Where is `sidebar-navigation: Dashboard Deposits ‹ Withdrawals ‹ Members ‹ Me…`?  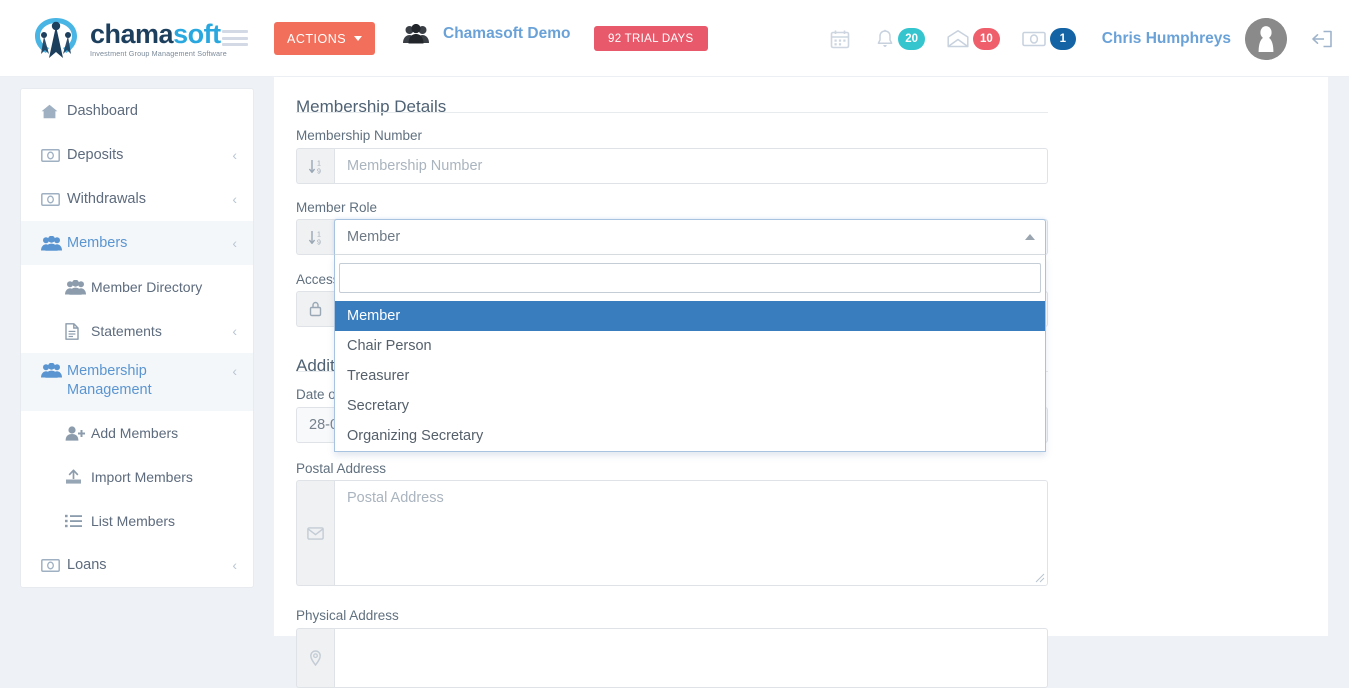 sidebar-navigation: Dashboard Deposits ‹ Withdrawals ‹ Members ‹ Me… is located at coordinates (137, 338).